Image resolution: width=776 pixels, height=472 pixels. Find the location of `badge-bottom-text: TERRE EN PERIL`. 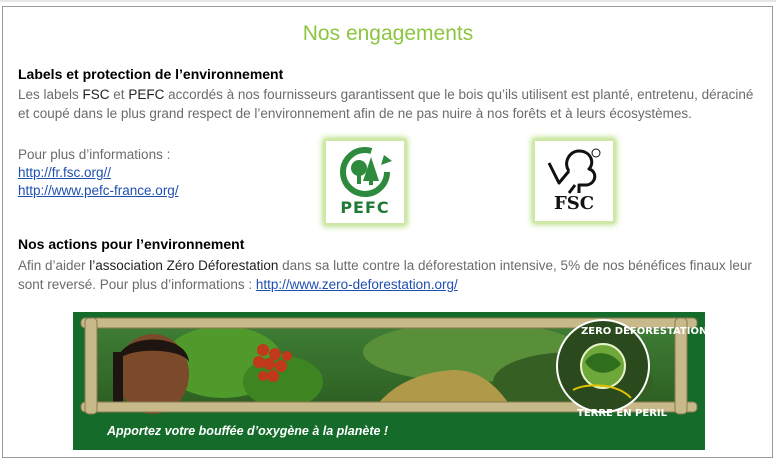

badge-bottom-text: TERRE EN PERIL is located at coordinates (622, 413).